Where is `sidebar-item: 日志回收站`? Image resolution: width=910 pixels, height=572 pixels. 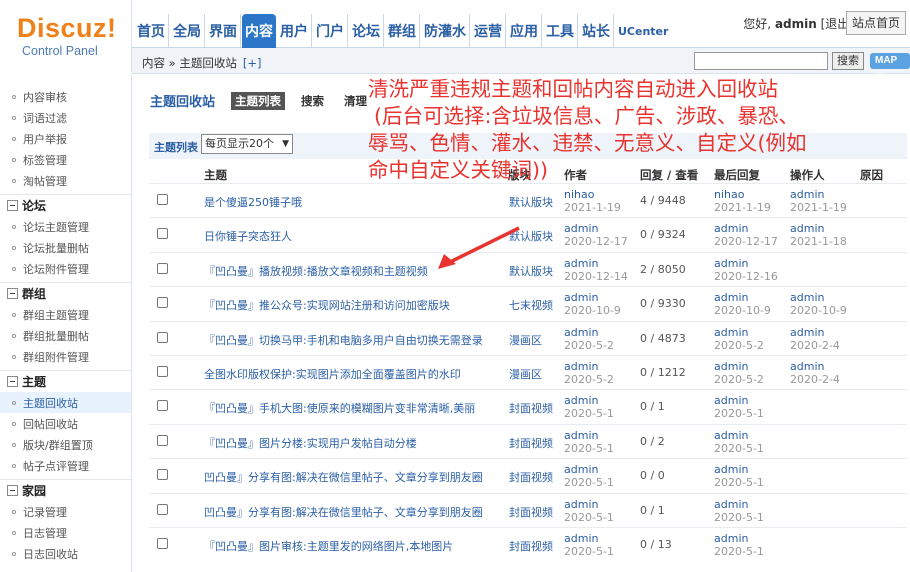
sidebar-item: 日志回收站 is located at coordinates (65, 553).